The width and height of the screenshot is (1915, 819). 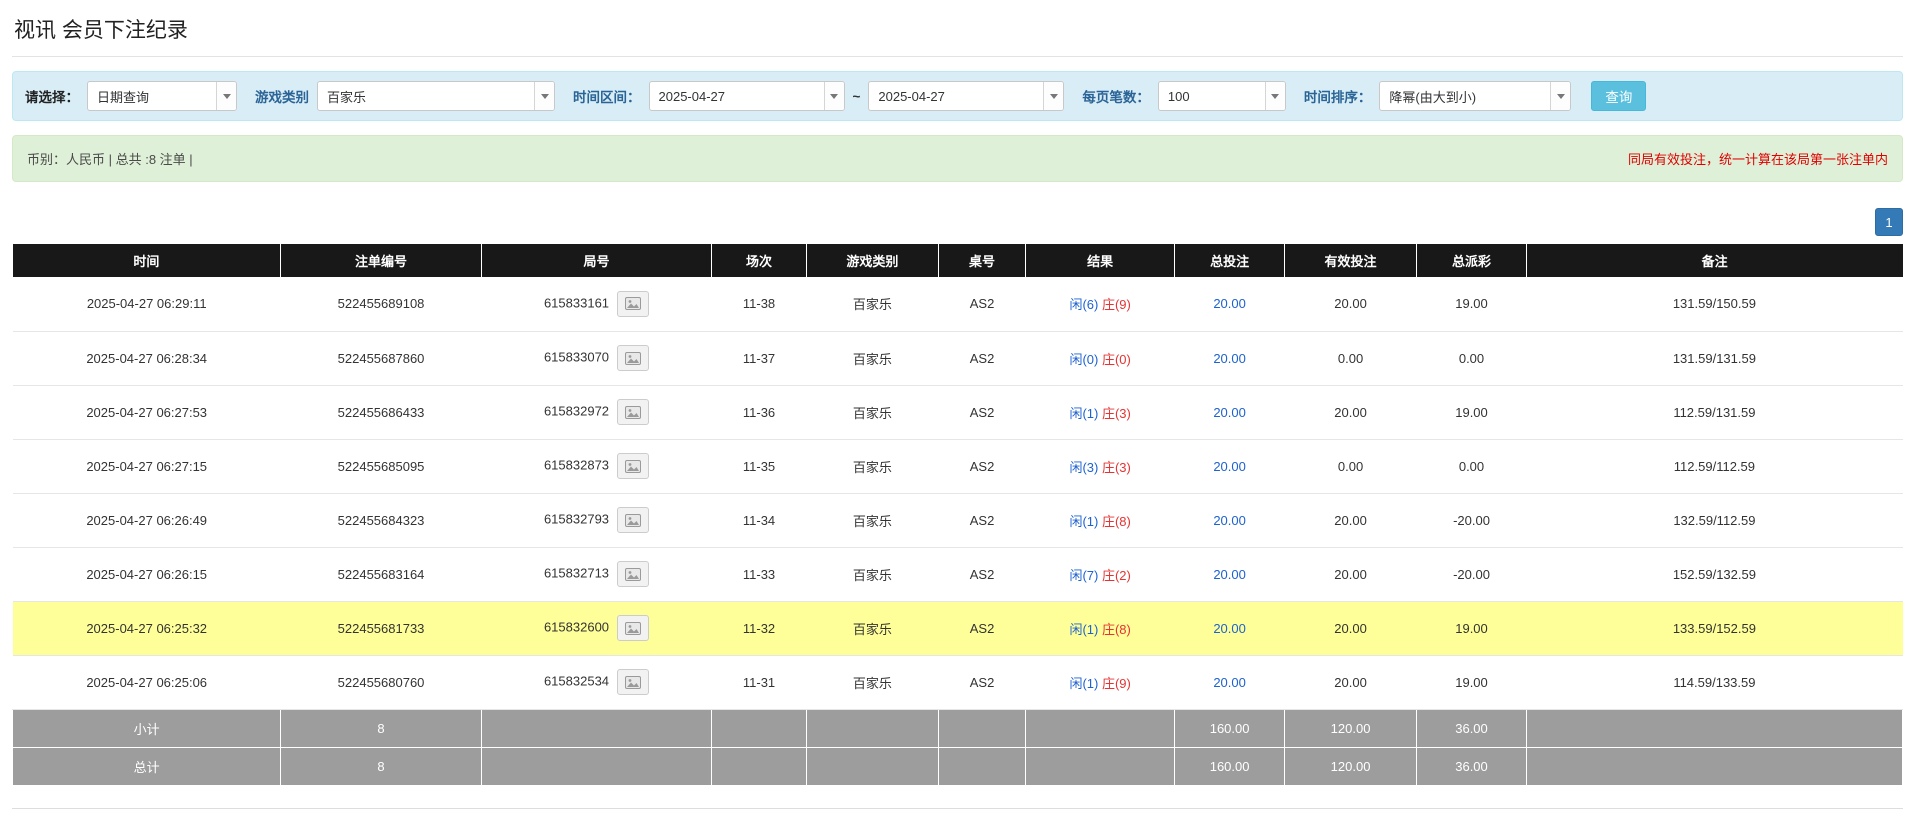 What do you see at coordinates (1714, 358) in the screenshot?
I see `cell-note: 131.59/131.59` at bounding box center [1714, 358].